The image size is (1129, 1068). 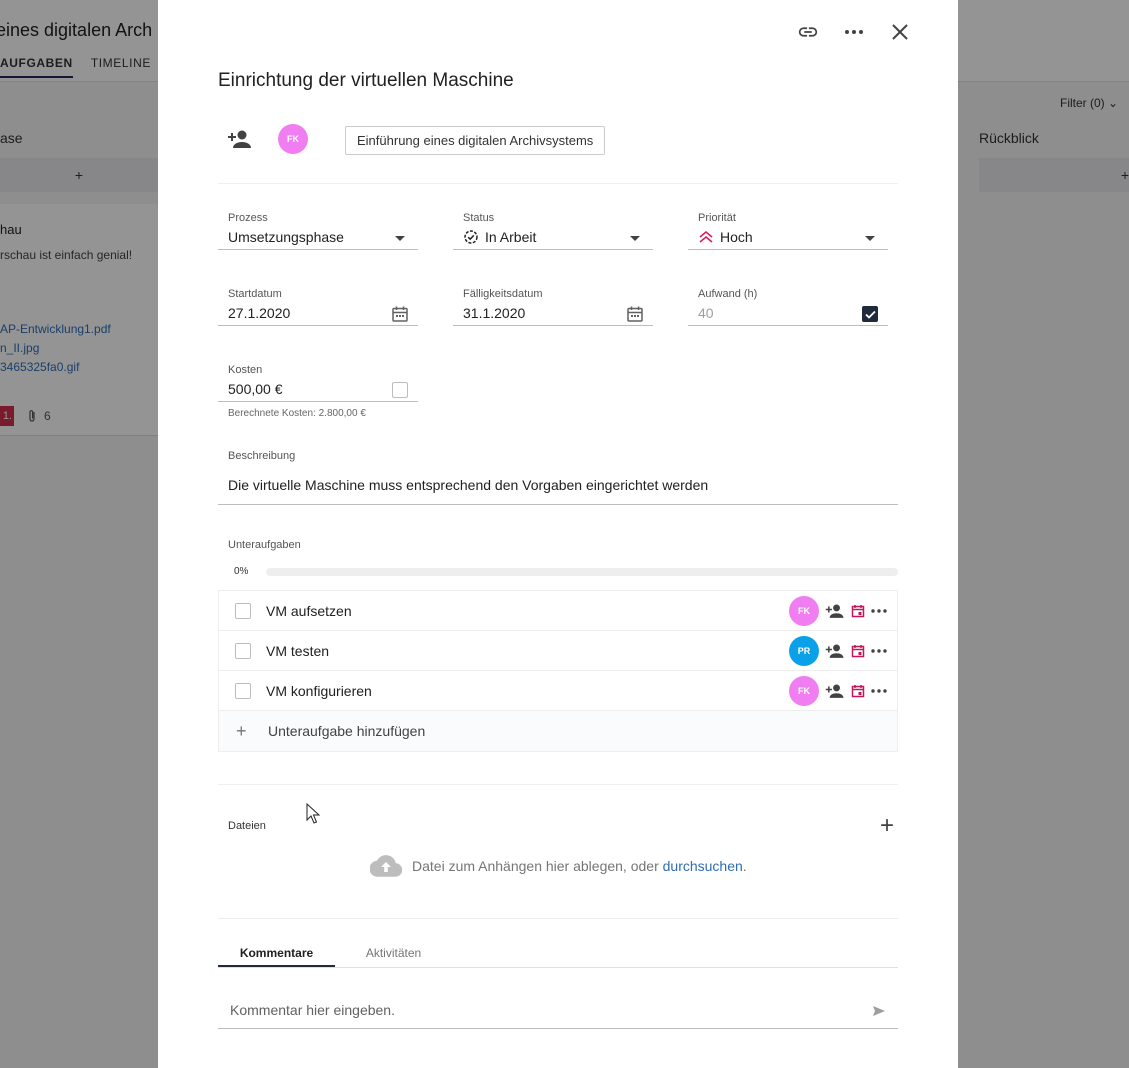 I want to click on description-underline, so click(x=558, y=504).